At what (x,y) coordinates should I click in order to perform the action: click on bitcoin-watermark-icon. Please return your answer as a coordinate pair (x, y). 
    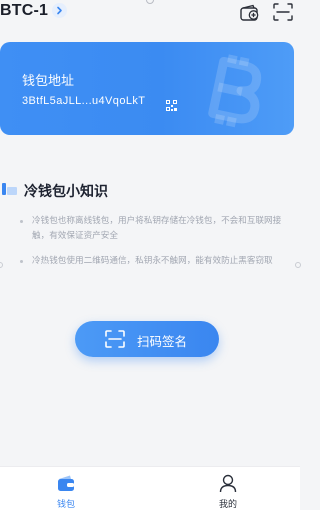
    Looking at the image, I should click on (235, 91).